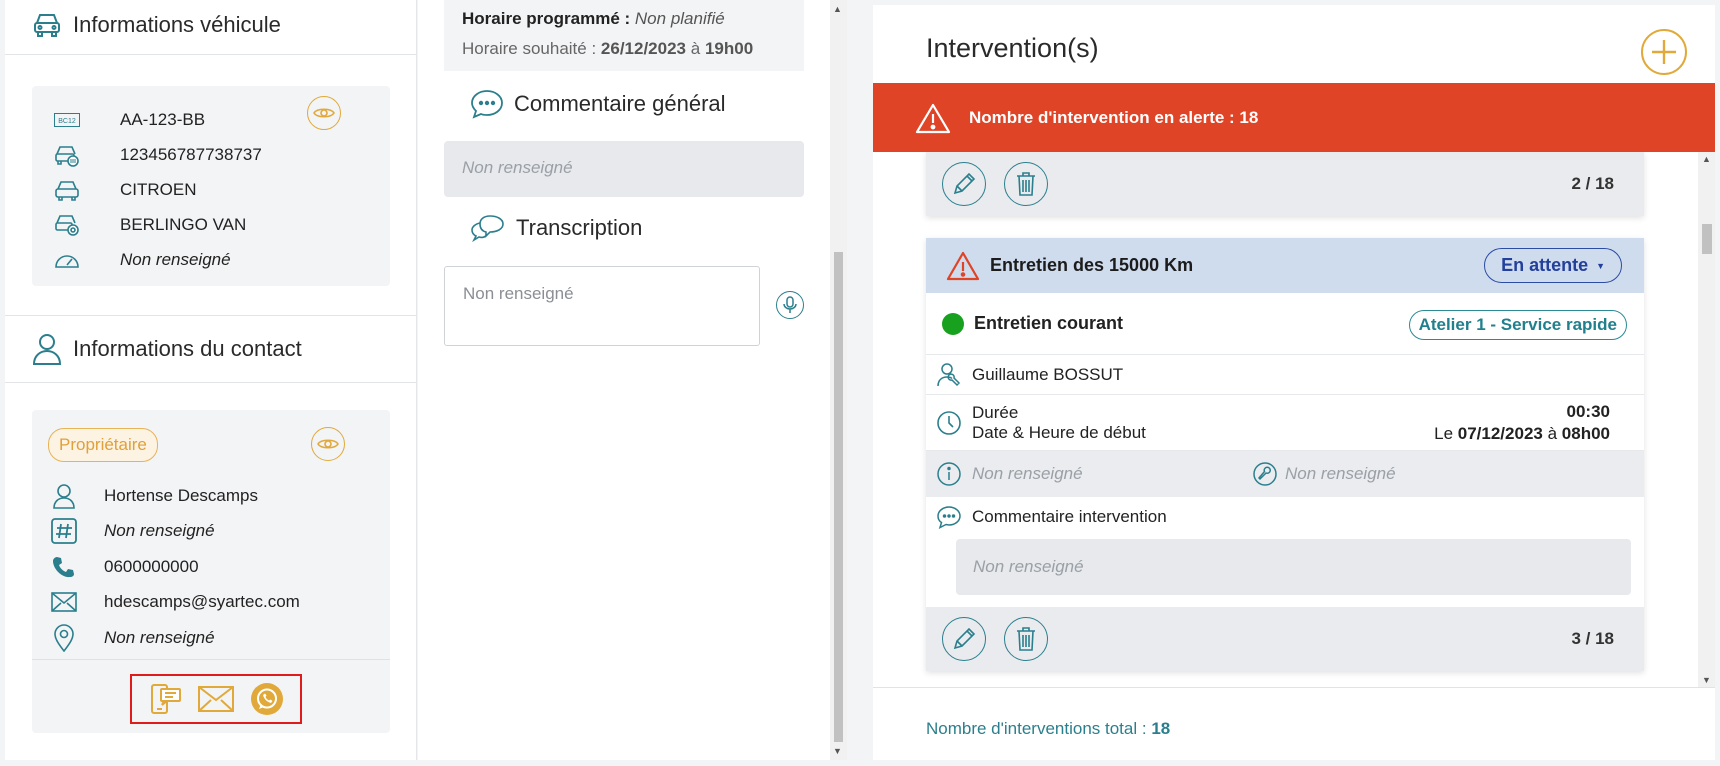 Image resolution: width=1720 pixels, height=766 pixels. I want to click on vehicle-section-header: Informations véhicule, so click(210, 27).